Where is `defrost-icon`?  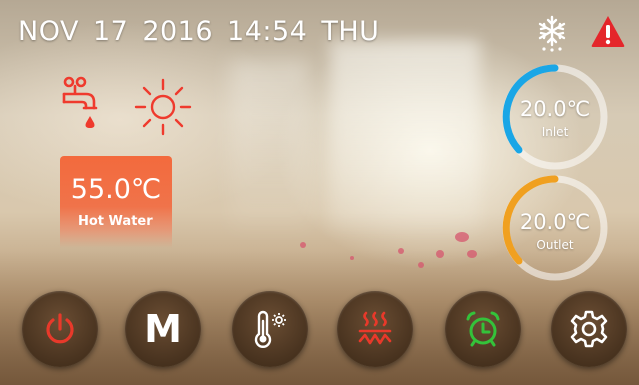 defrost-icon is located at coordinates (552, 35).